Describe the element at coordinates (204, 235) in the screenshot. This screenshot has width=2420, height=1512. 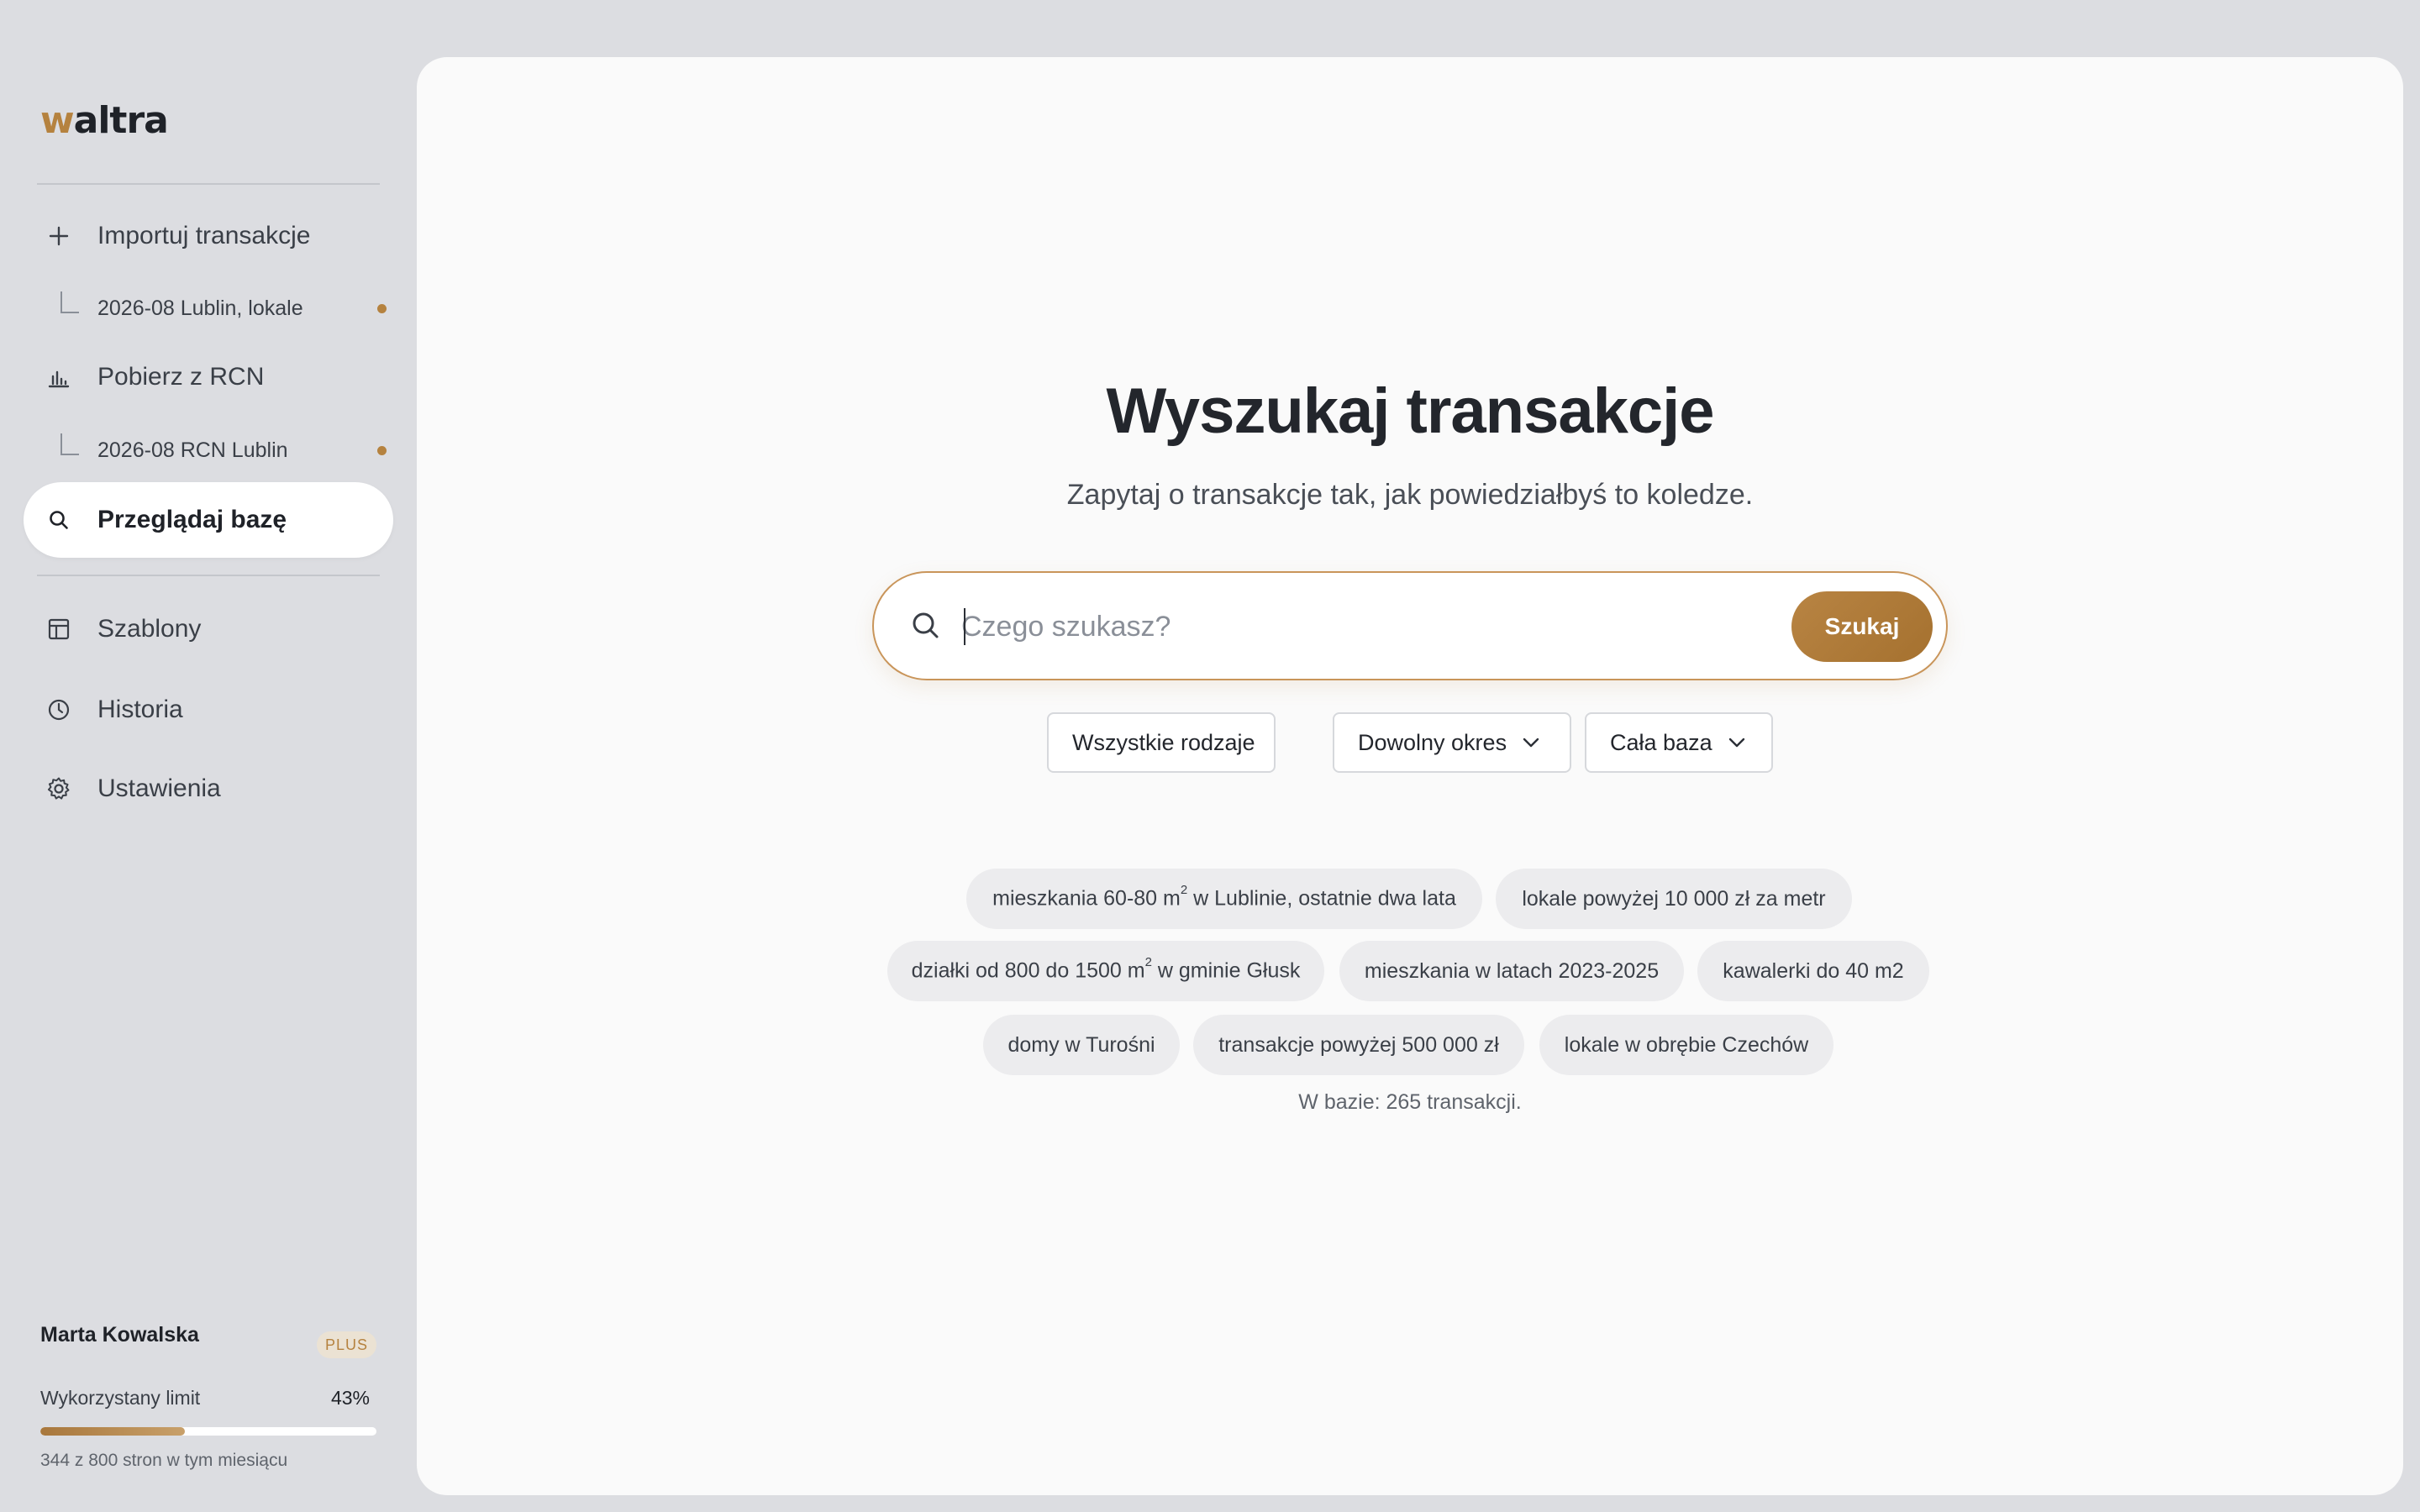
I see `sidebar-item-label: Importuj transakcje` at that location.